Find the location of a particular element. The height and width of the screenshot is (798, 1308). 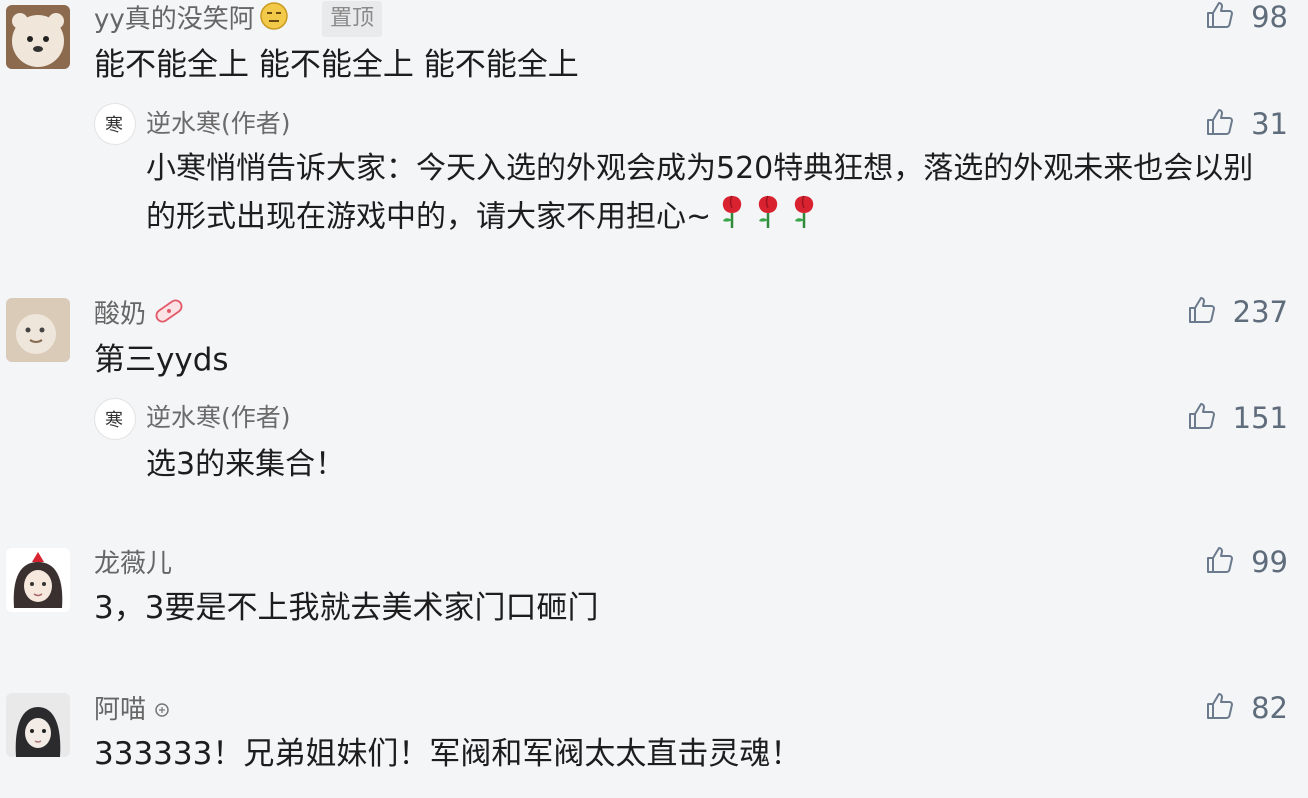

comment-text: 能不能全上 能不能全上 能不能全上 is located at coordinates (336, 65).